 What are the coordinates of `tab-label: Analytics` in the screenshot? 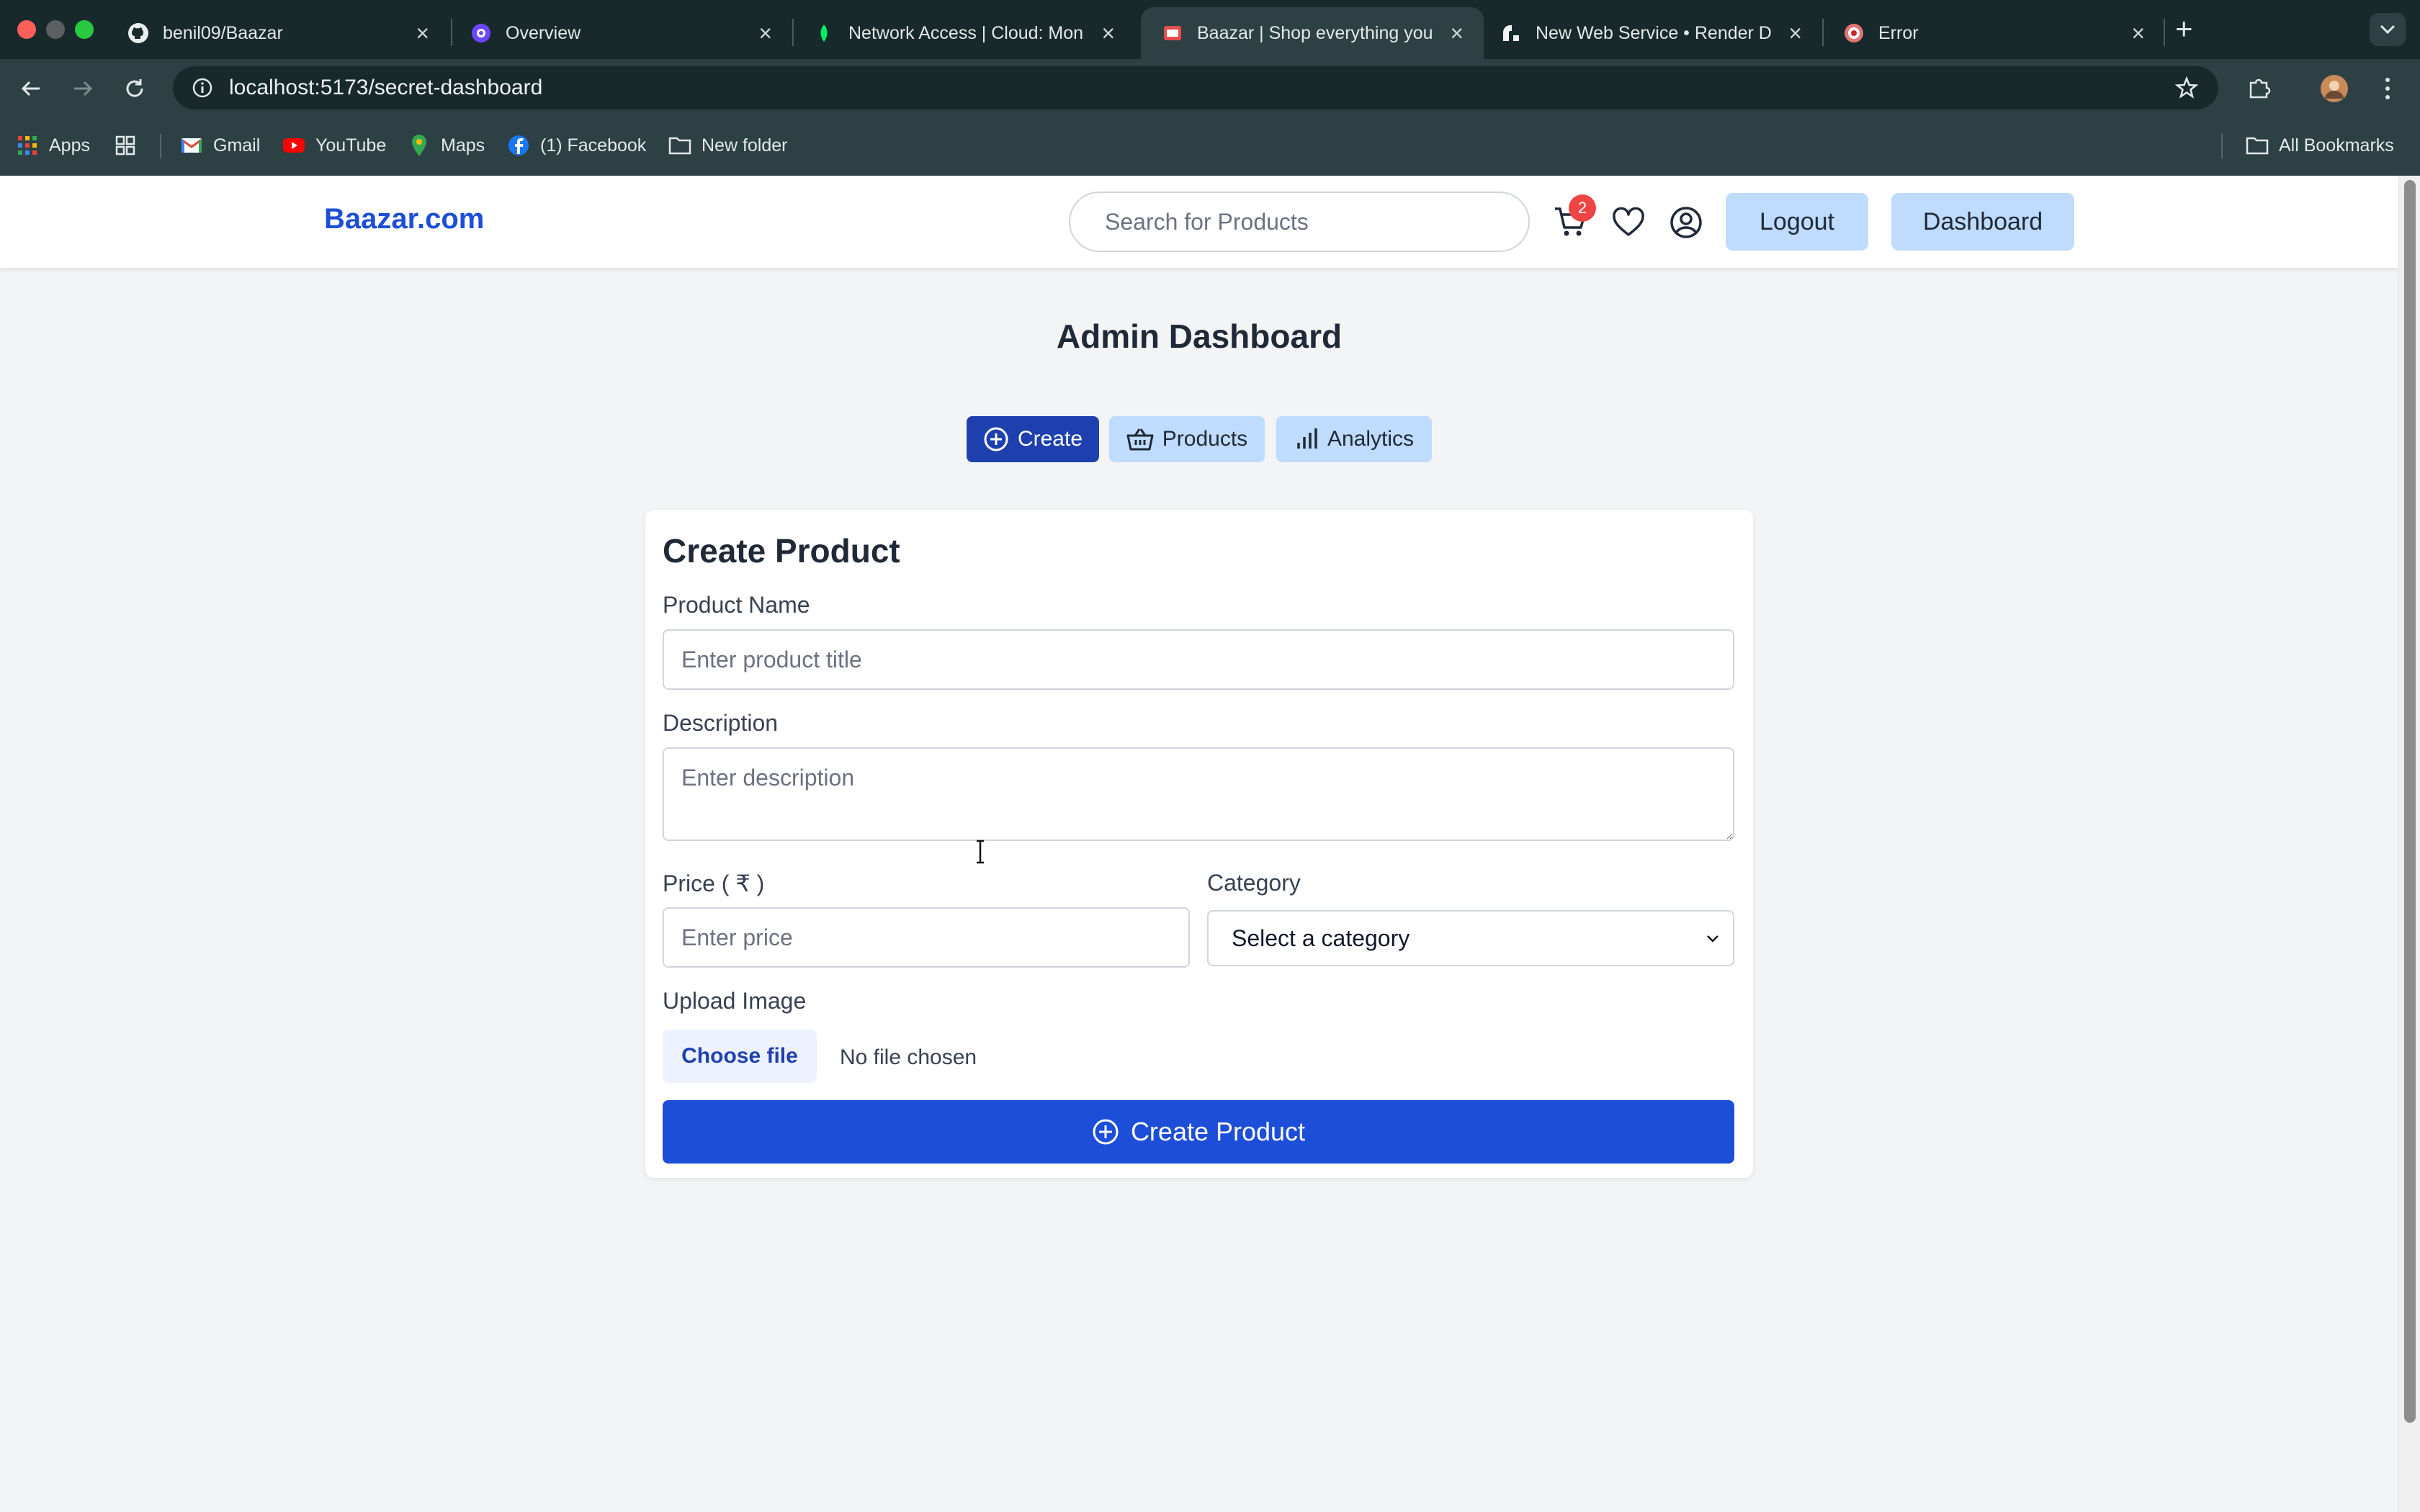 It's located at (1371, 439).